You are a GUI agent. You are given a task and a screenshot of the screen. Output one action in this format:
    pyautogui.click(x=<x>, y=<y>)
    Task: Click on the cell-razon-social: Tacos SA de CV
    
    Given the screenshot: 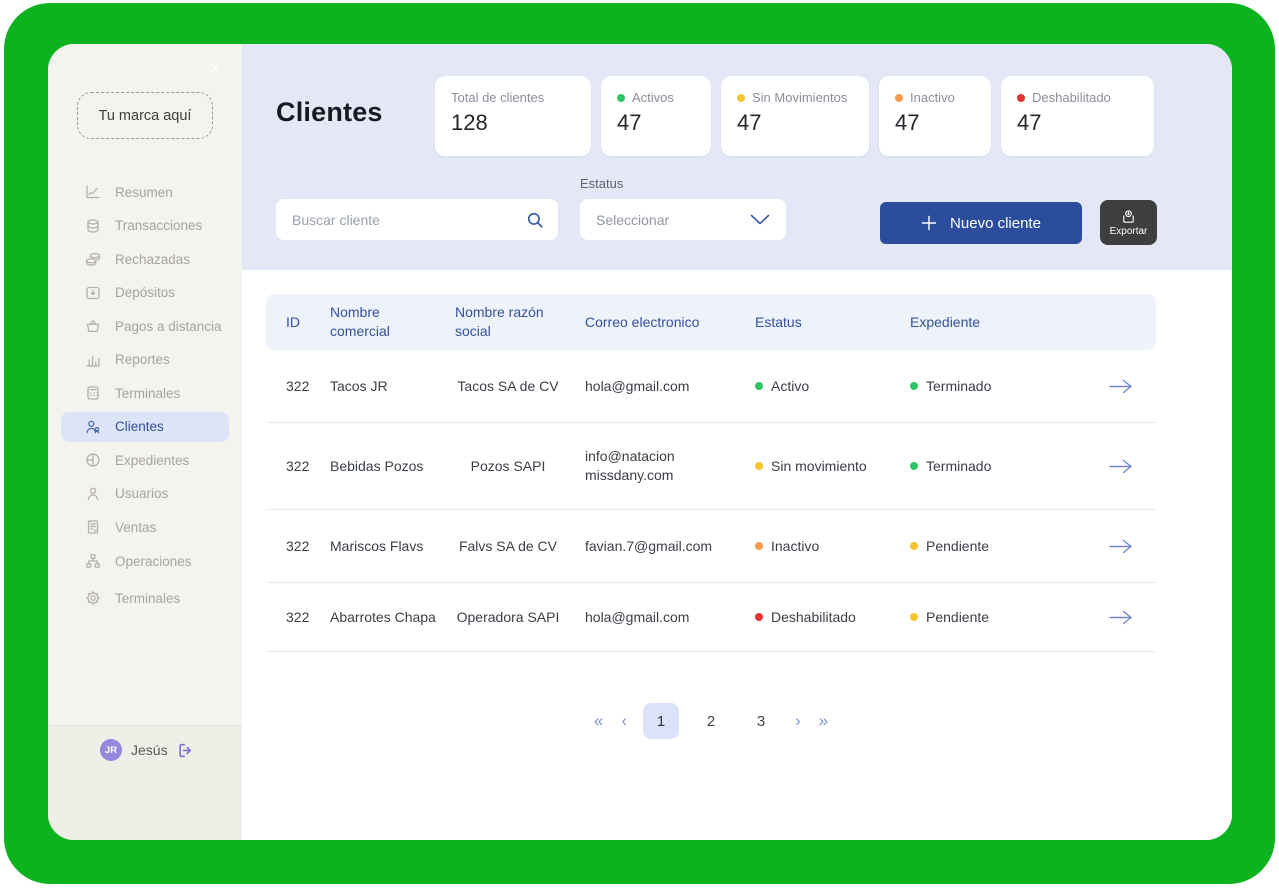 What is the action you would take?
    pyautogui.click(x=508, y=385)
    